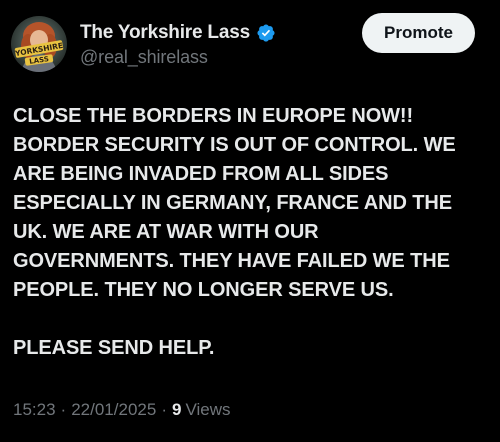 The width and height of the screenshot is (500, 442). Describe the element at coordinates (266, 33) in the screenshot. I see `verified-badge-icon` at that location.